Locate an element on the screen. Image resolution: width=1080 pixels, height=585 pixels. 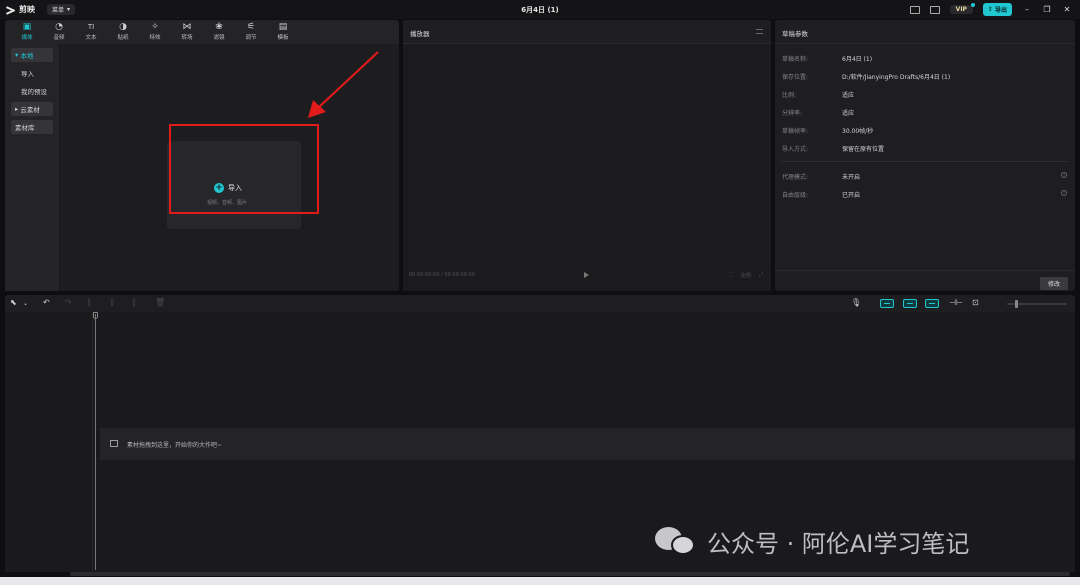
tab-label: 贴纸 is located at coordinates (123, 38).